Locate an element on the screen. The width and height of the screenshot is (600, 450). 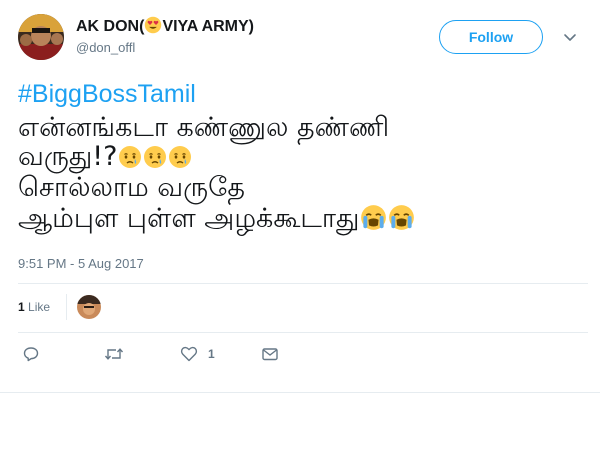
follow-button: Follow is located at coordinates (491, 37).